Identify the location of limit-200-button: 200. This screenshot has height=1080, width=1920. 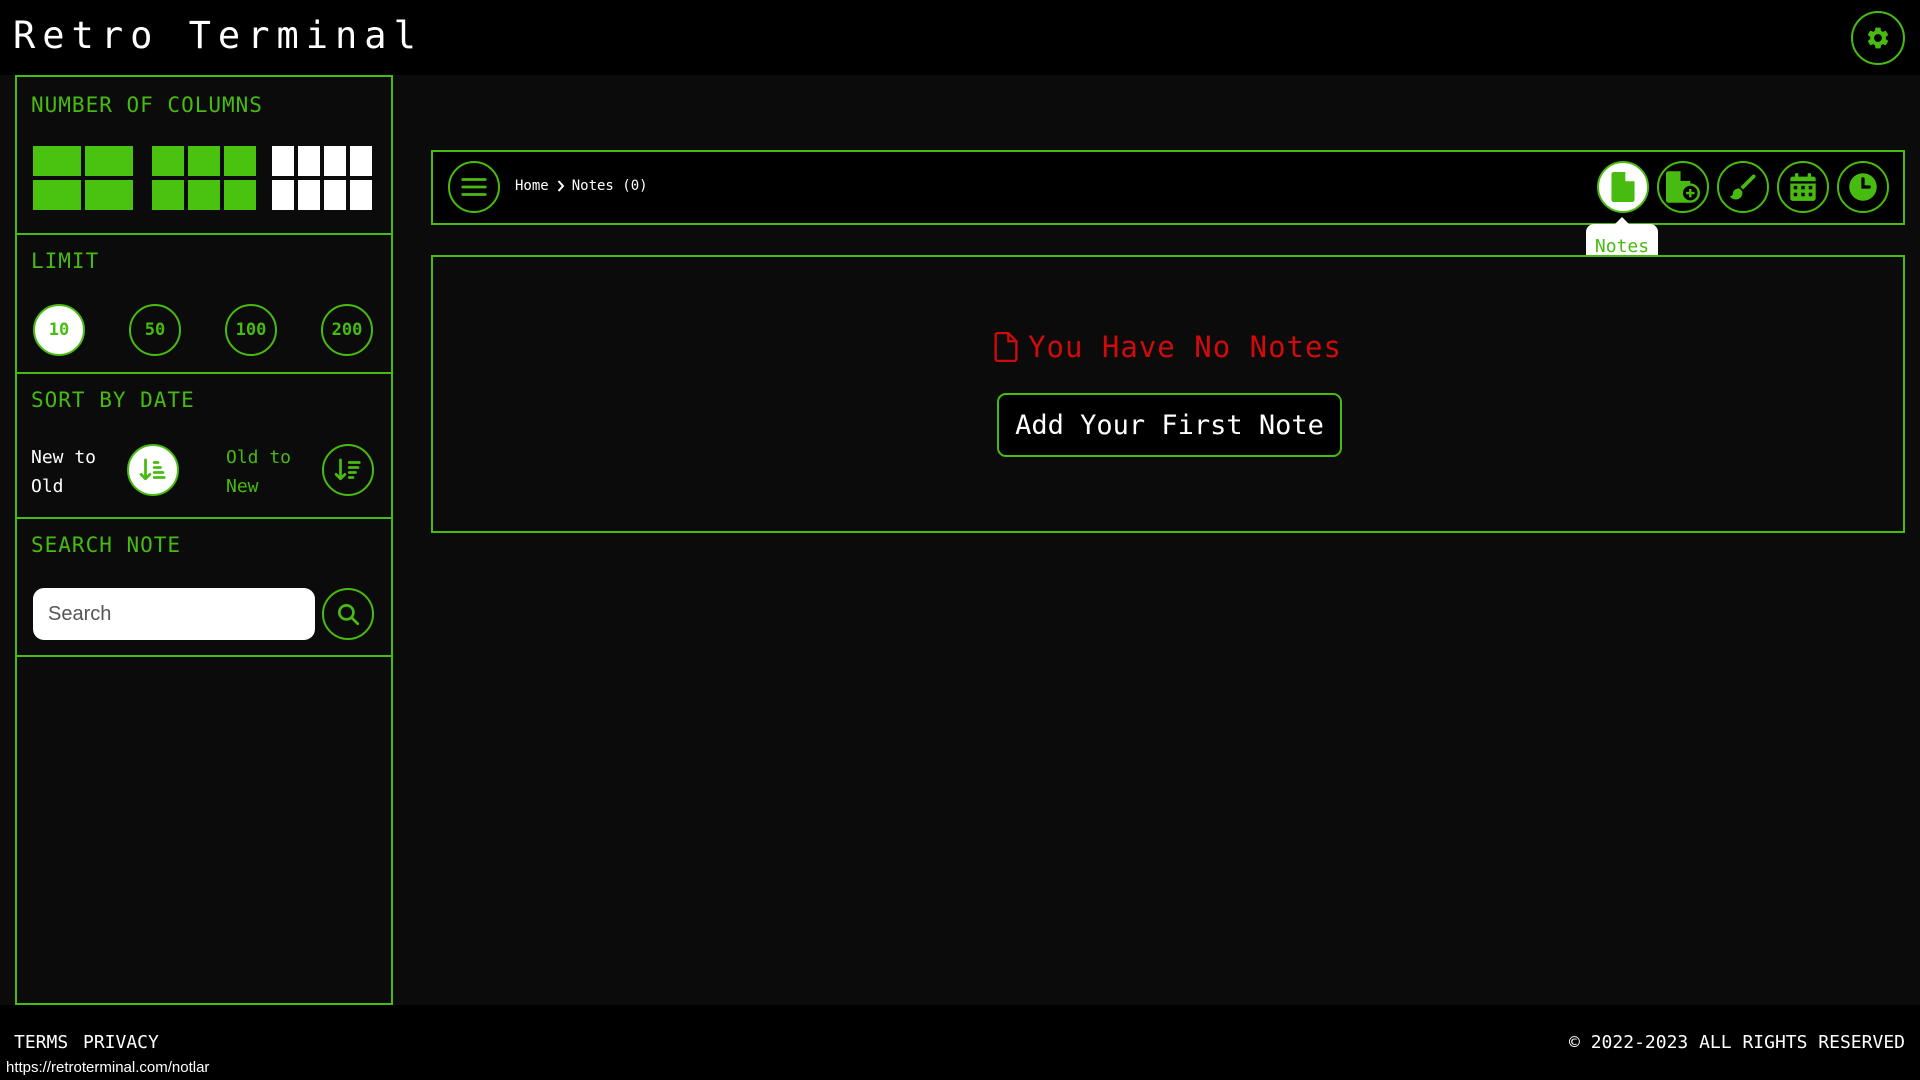
(347, 330).